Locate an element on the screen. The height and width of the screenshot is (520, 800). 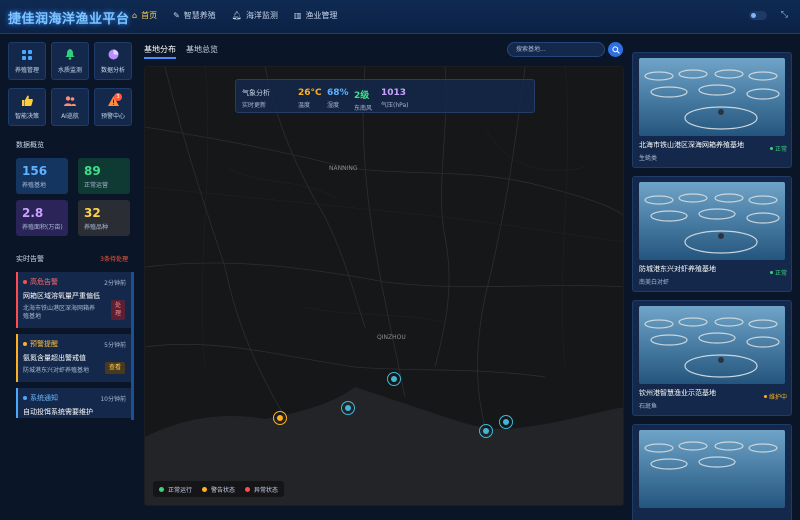
alert-time: 10分钟前 is located at coordinates (113, 399).